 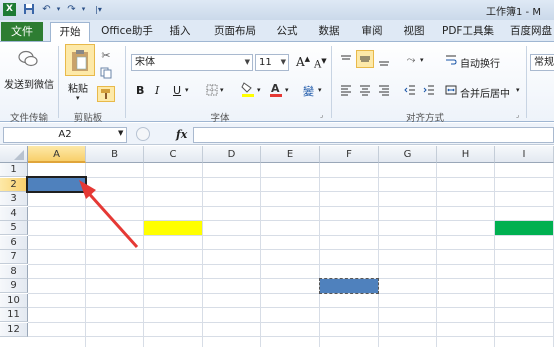 I want to click on alignment-dialog-launcher-icon: ⌟, so click(x=517, y=115).